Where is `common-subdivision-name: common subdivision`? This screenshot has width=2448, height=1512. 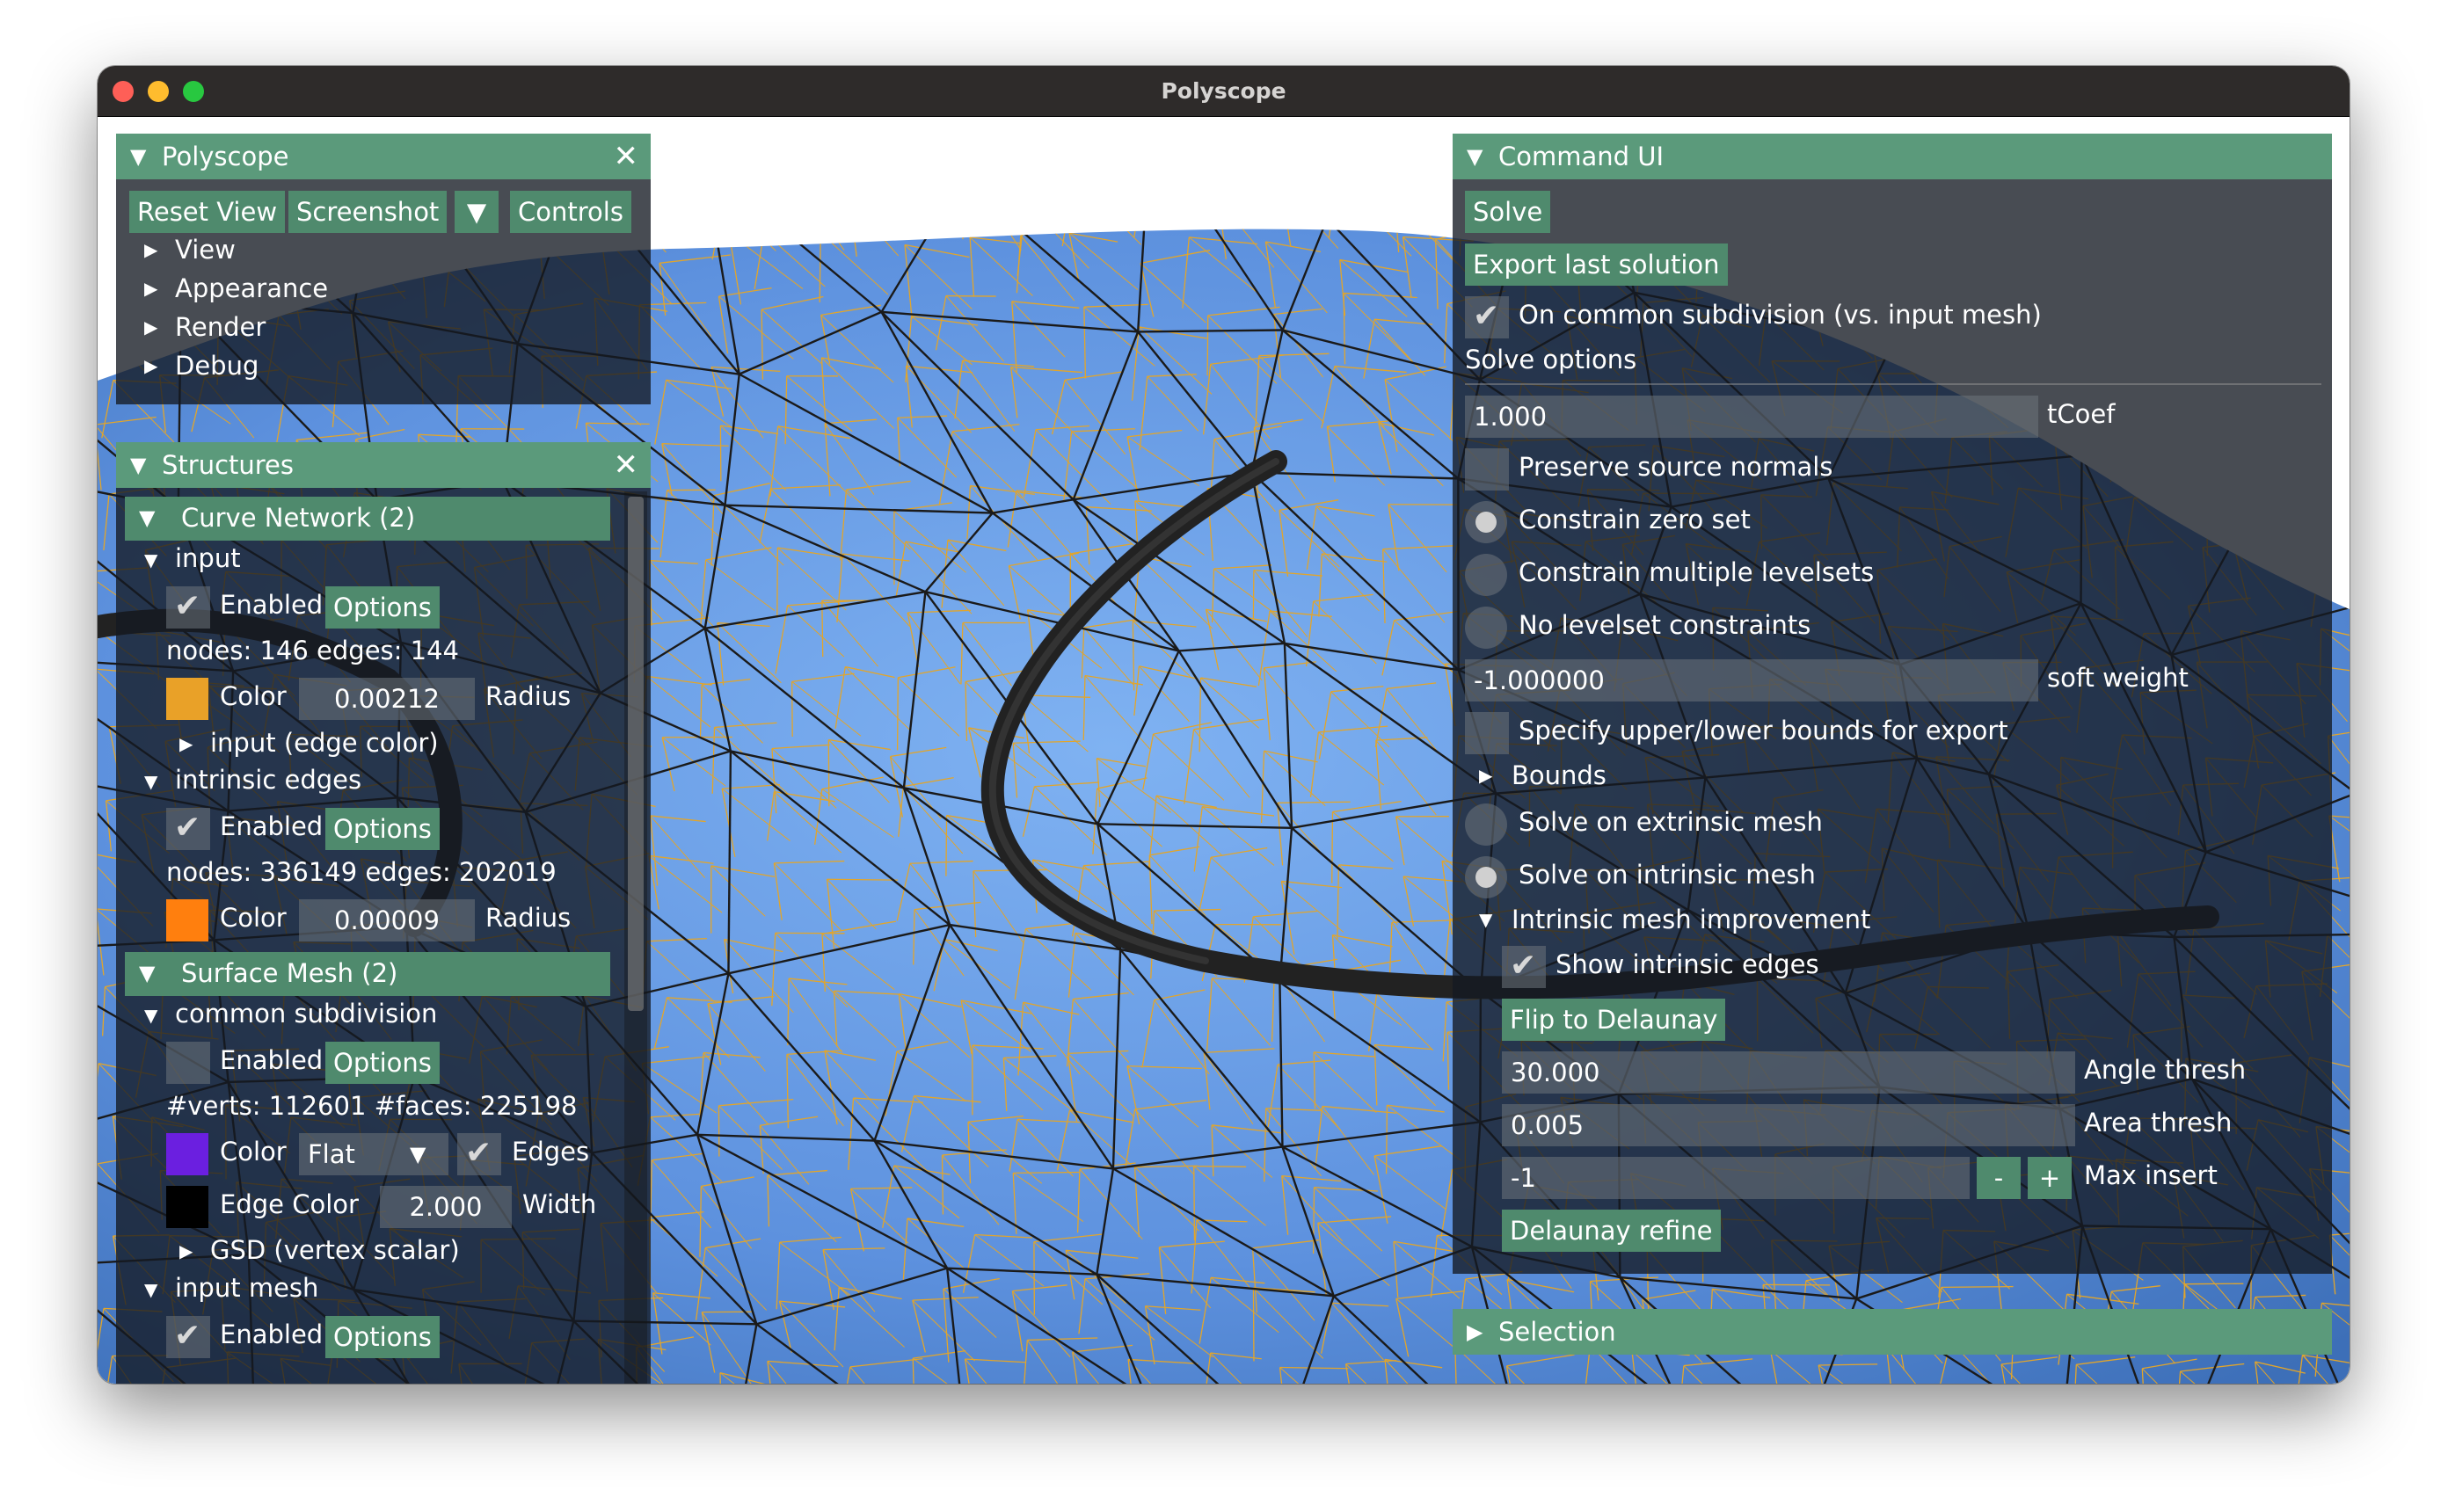
common-subdivision-name: common subdivision is located at coordinates (306, 1014).